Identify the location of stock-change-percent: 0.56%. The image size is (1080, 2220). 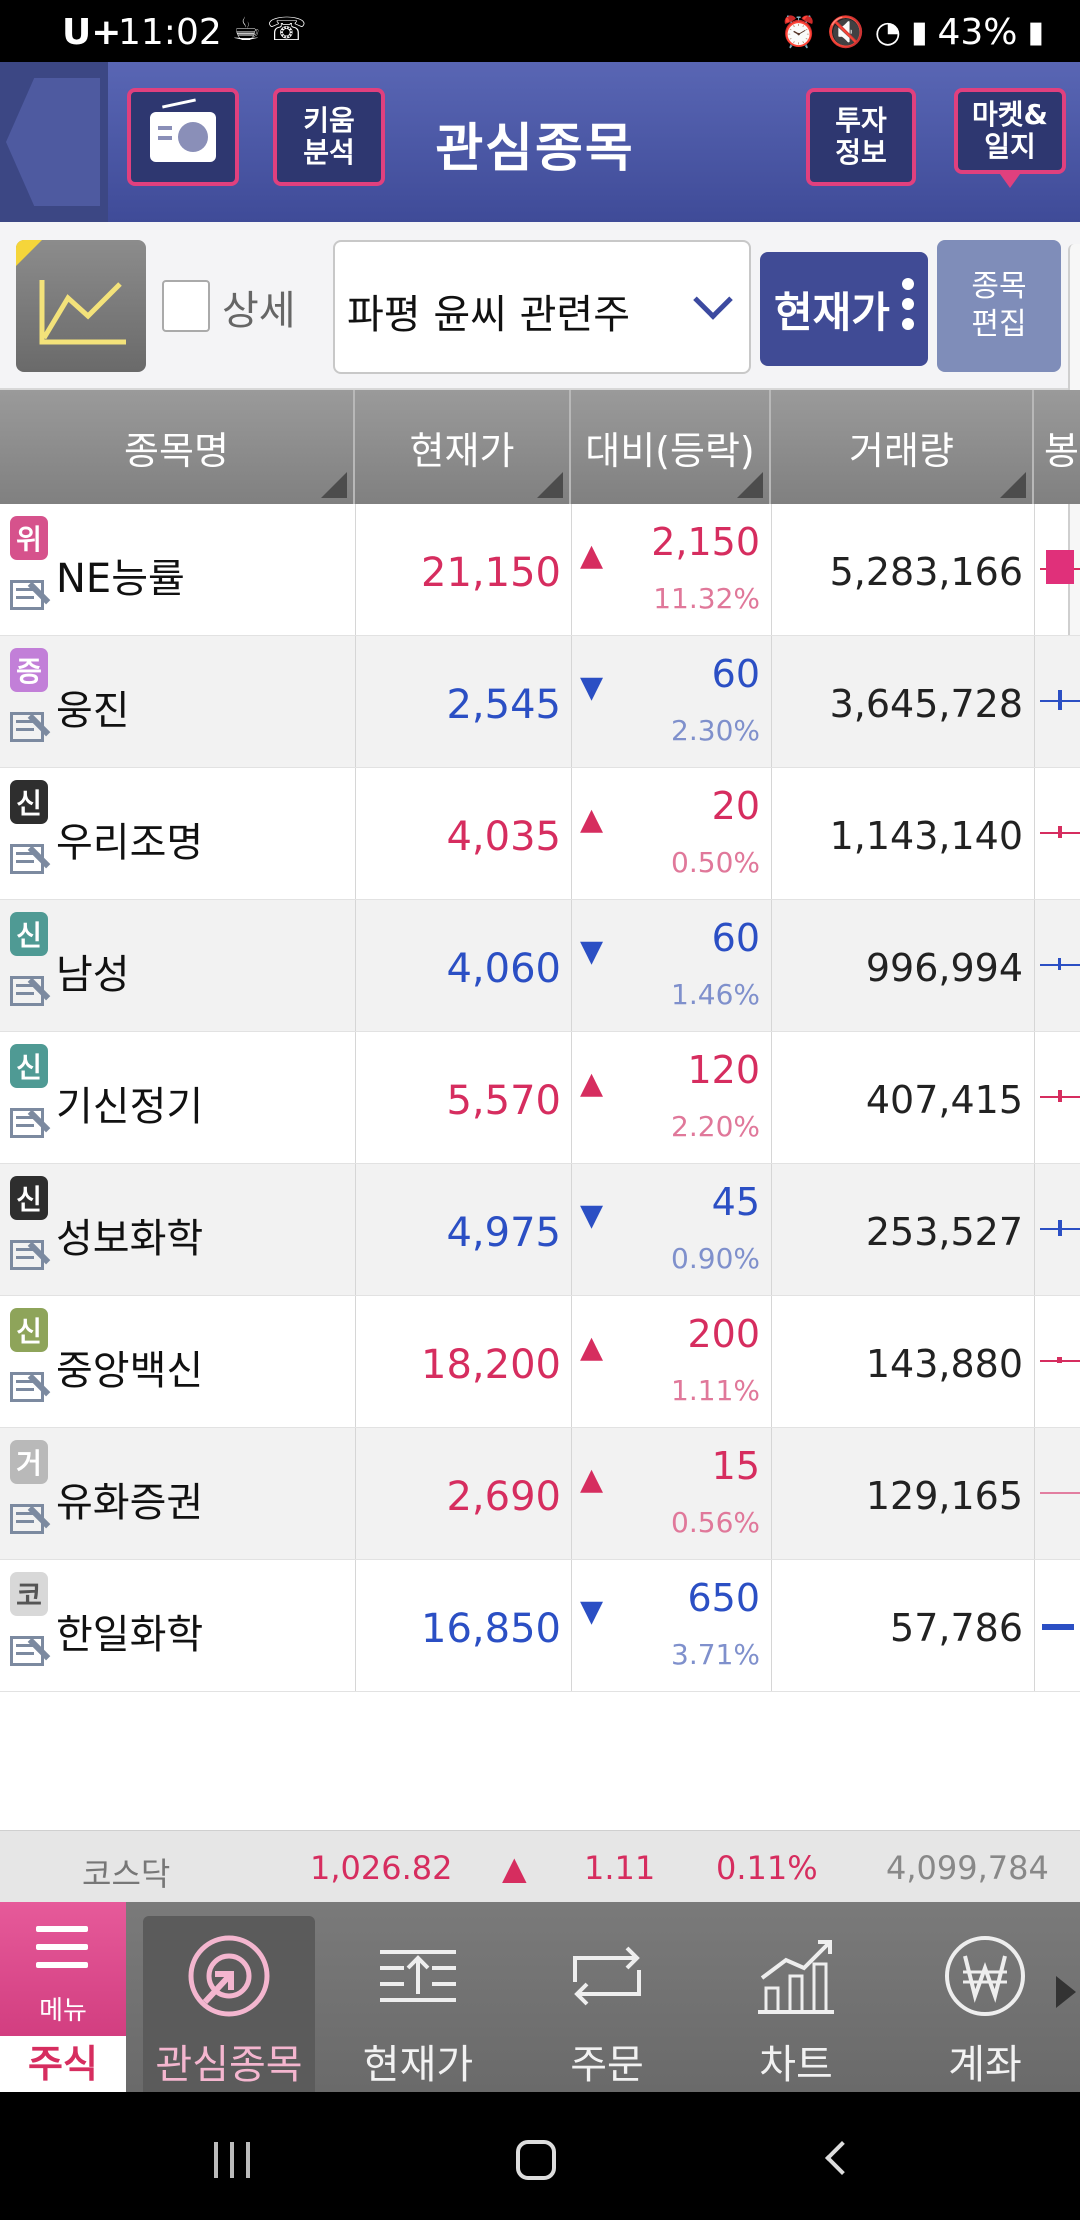
(715, 1522).